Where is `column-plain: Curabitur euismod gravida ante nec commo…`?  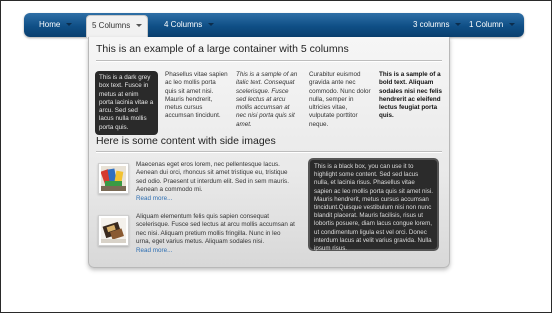 column-plain: Curabitur euismod gravida ante nec commo… is located at coordinates (340, 99).